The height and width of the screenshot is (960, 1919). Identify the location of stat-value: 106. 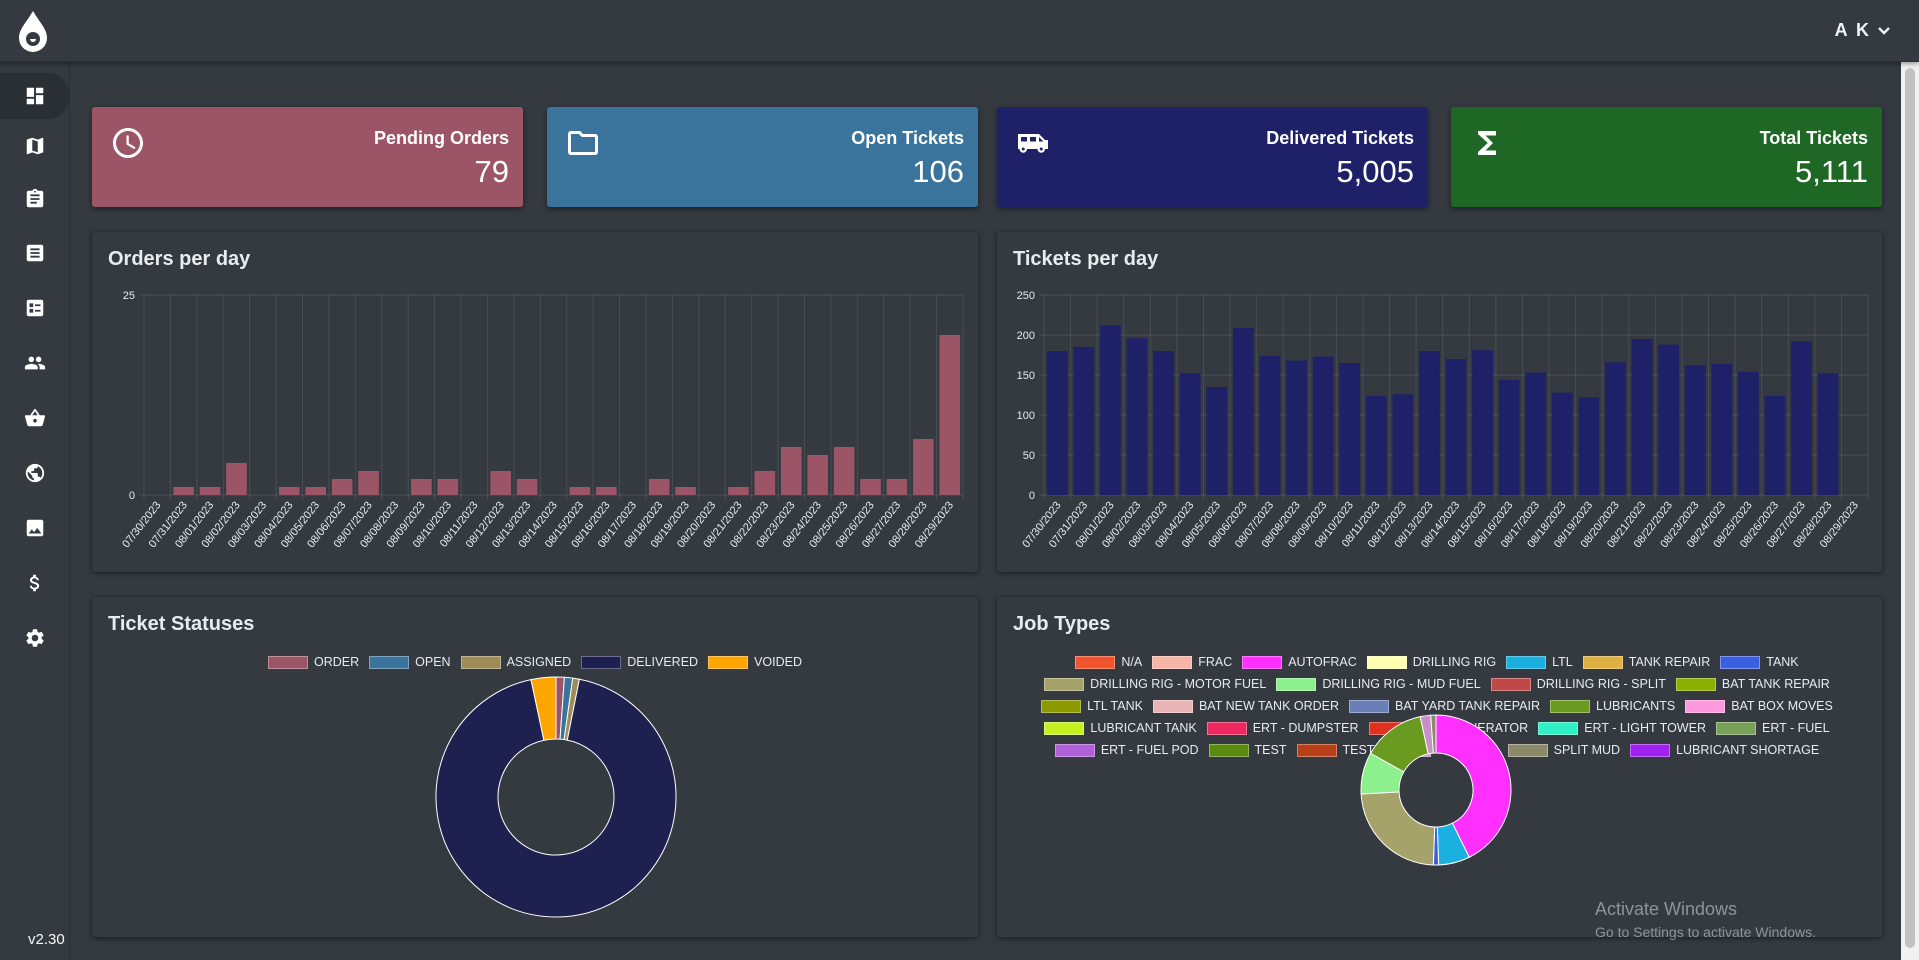
(938, 171).